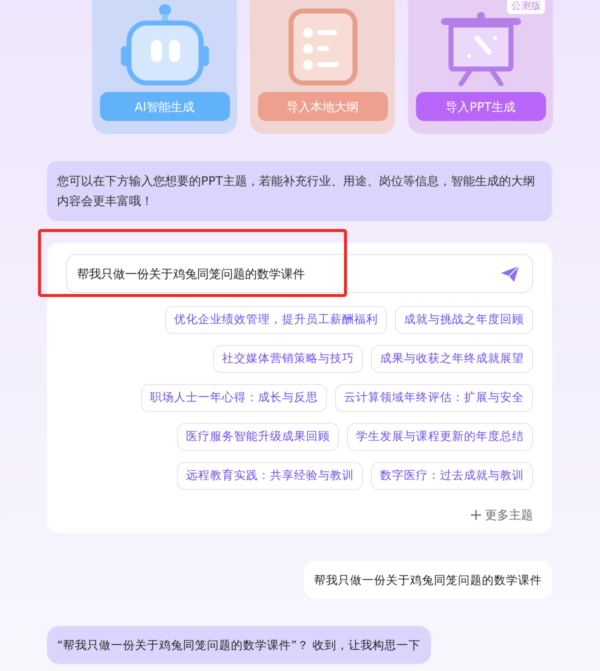  Describe the element at coordinates (502, 515) in the screenshot. I see `more-topics-button: 更多主题` at that location.